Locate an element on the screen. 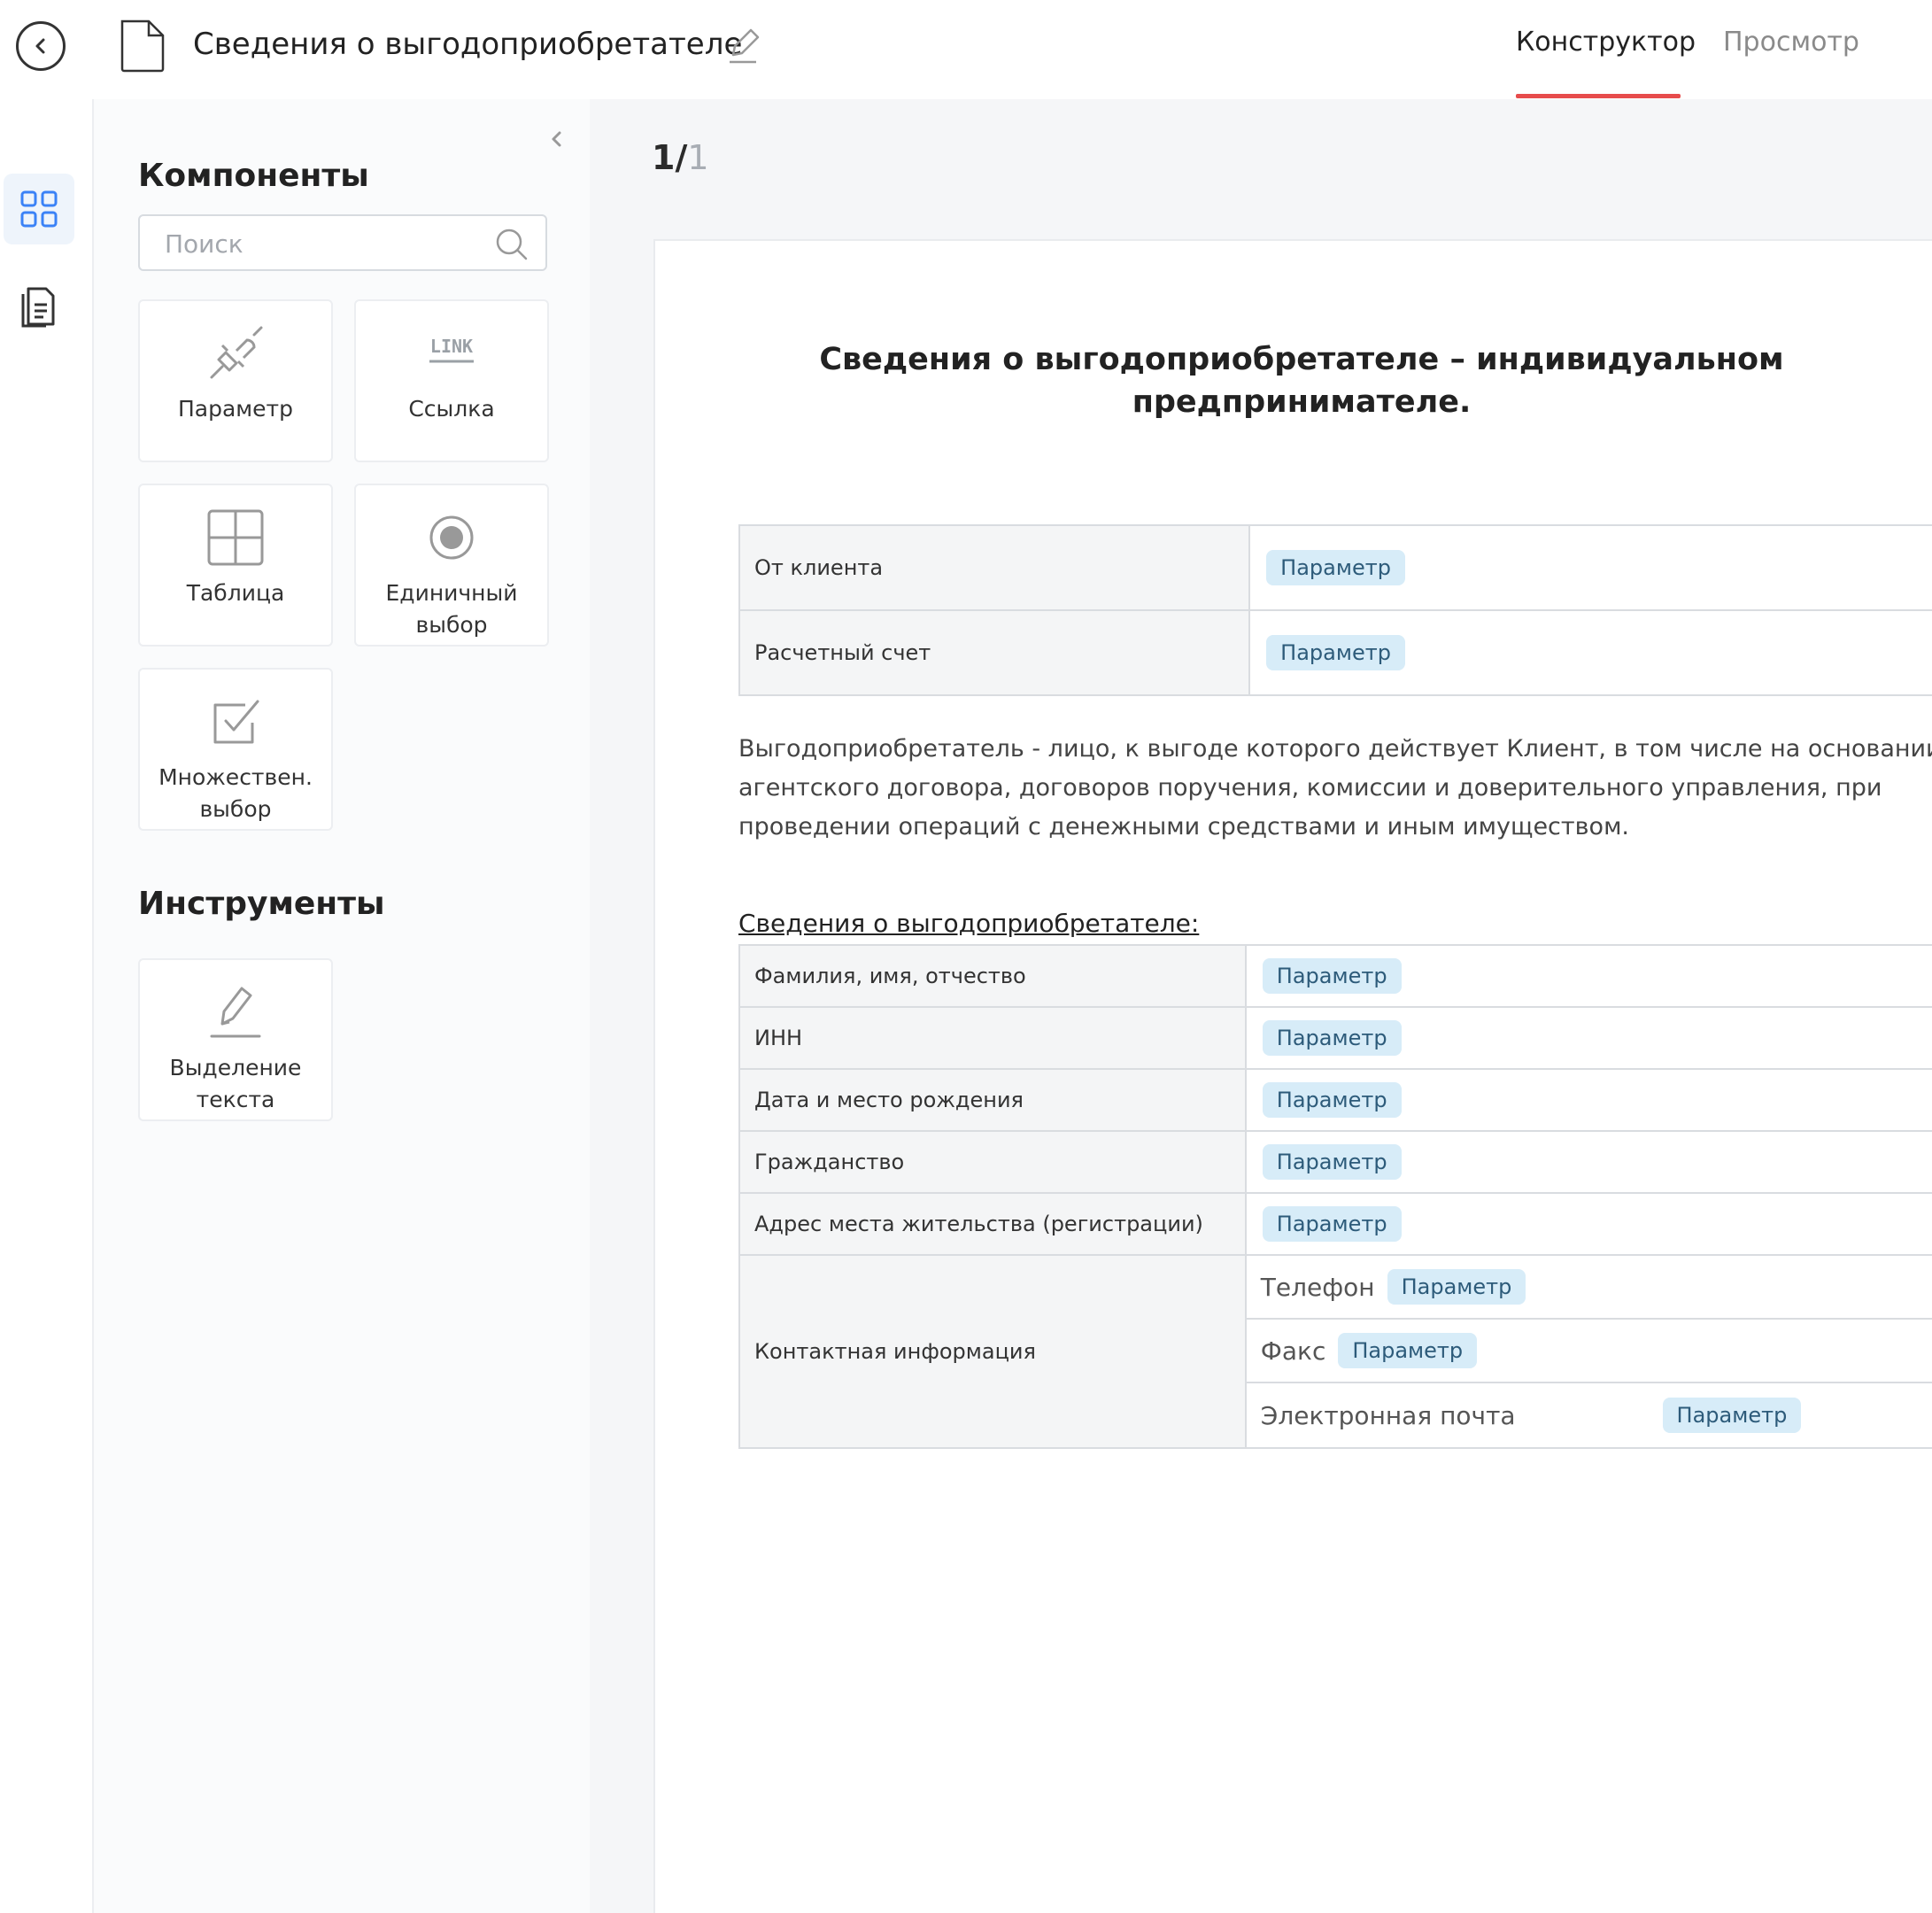 Image resolution: width=1932 pixels, height=1913 pixels. contact-sub-label: Электронная почта is located at coordinates (1388, 1415).